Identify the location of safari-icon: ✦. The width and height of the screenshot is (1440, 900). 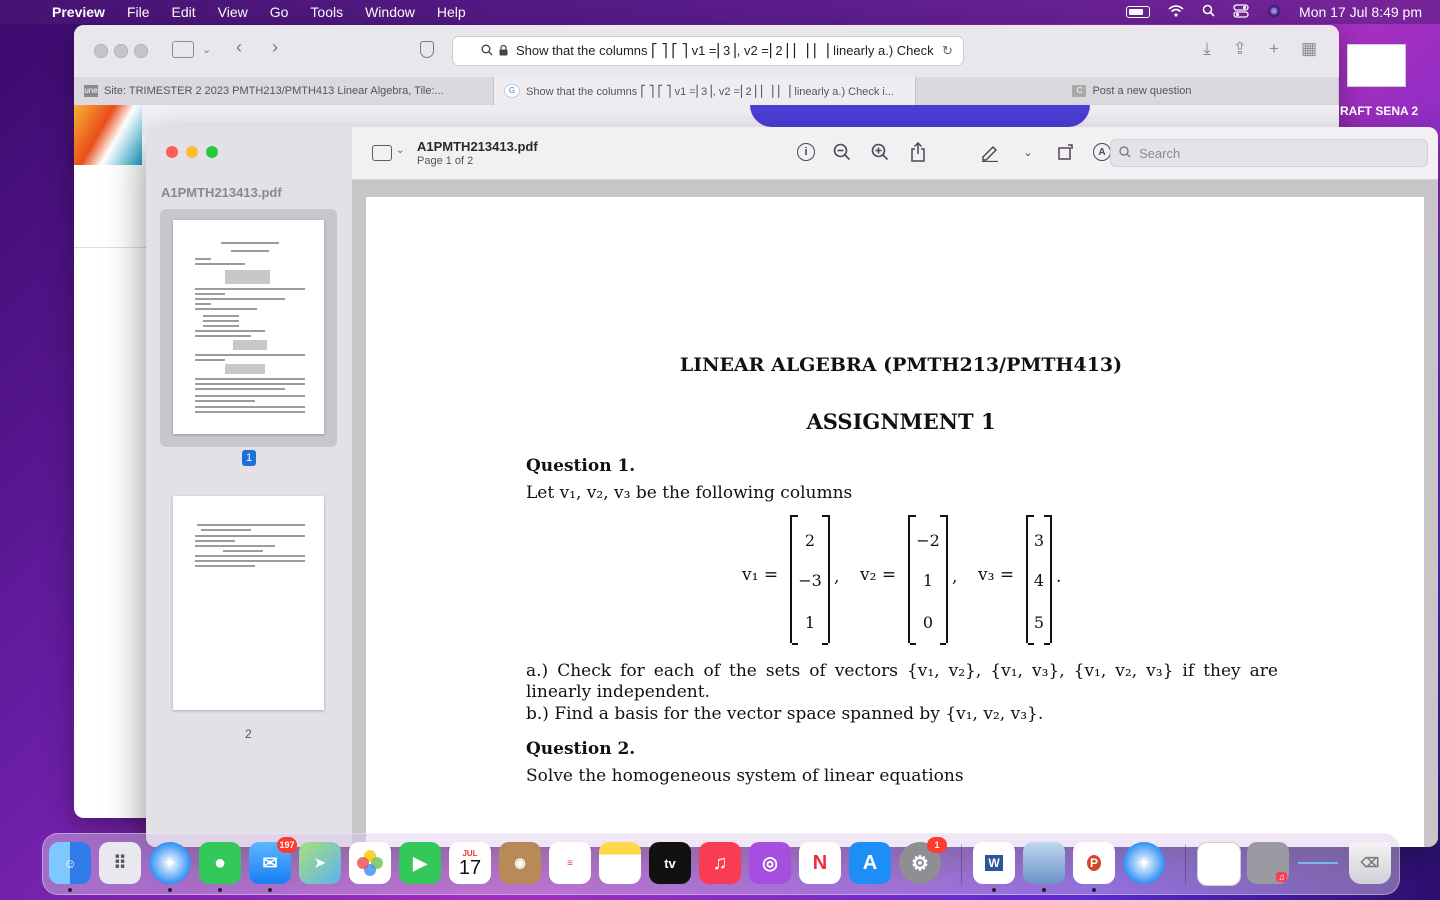
(170, 863).